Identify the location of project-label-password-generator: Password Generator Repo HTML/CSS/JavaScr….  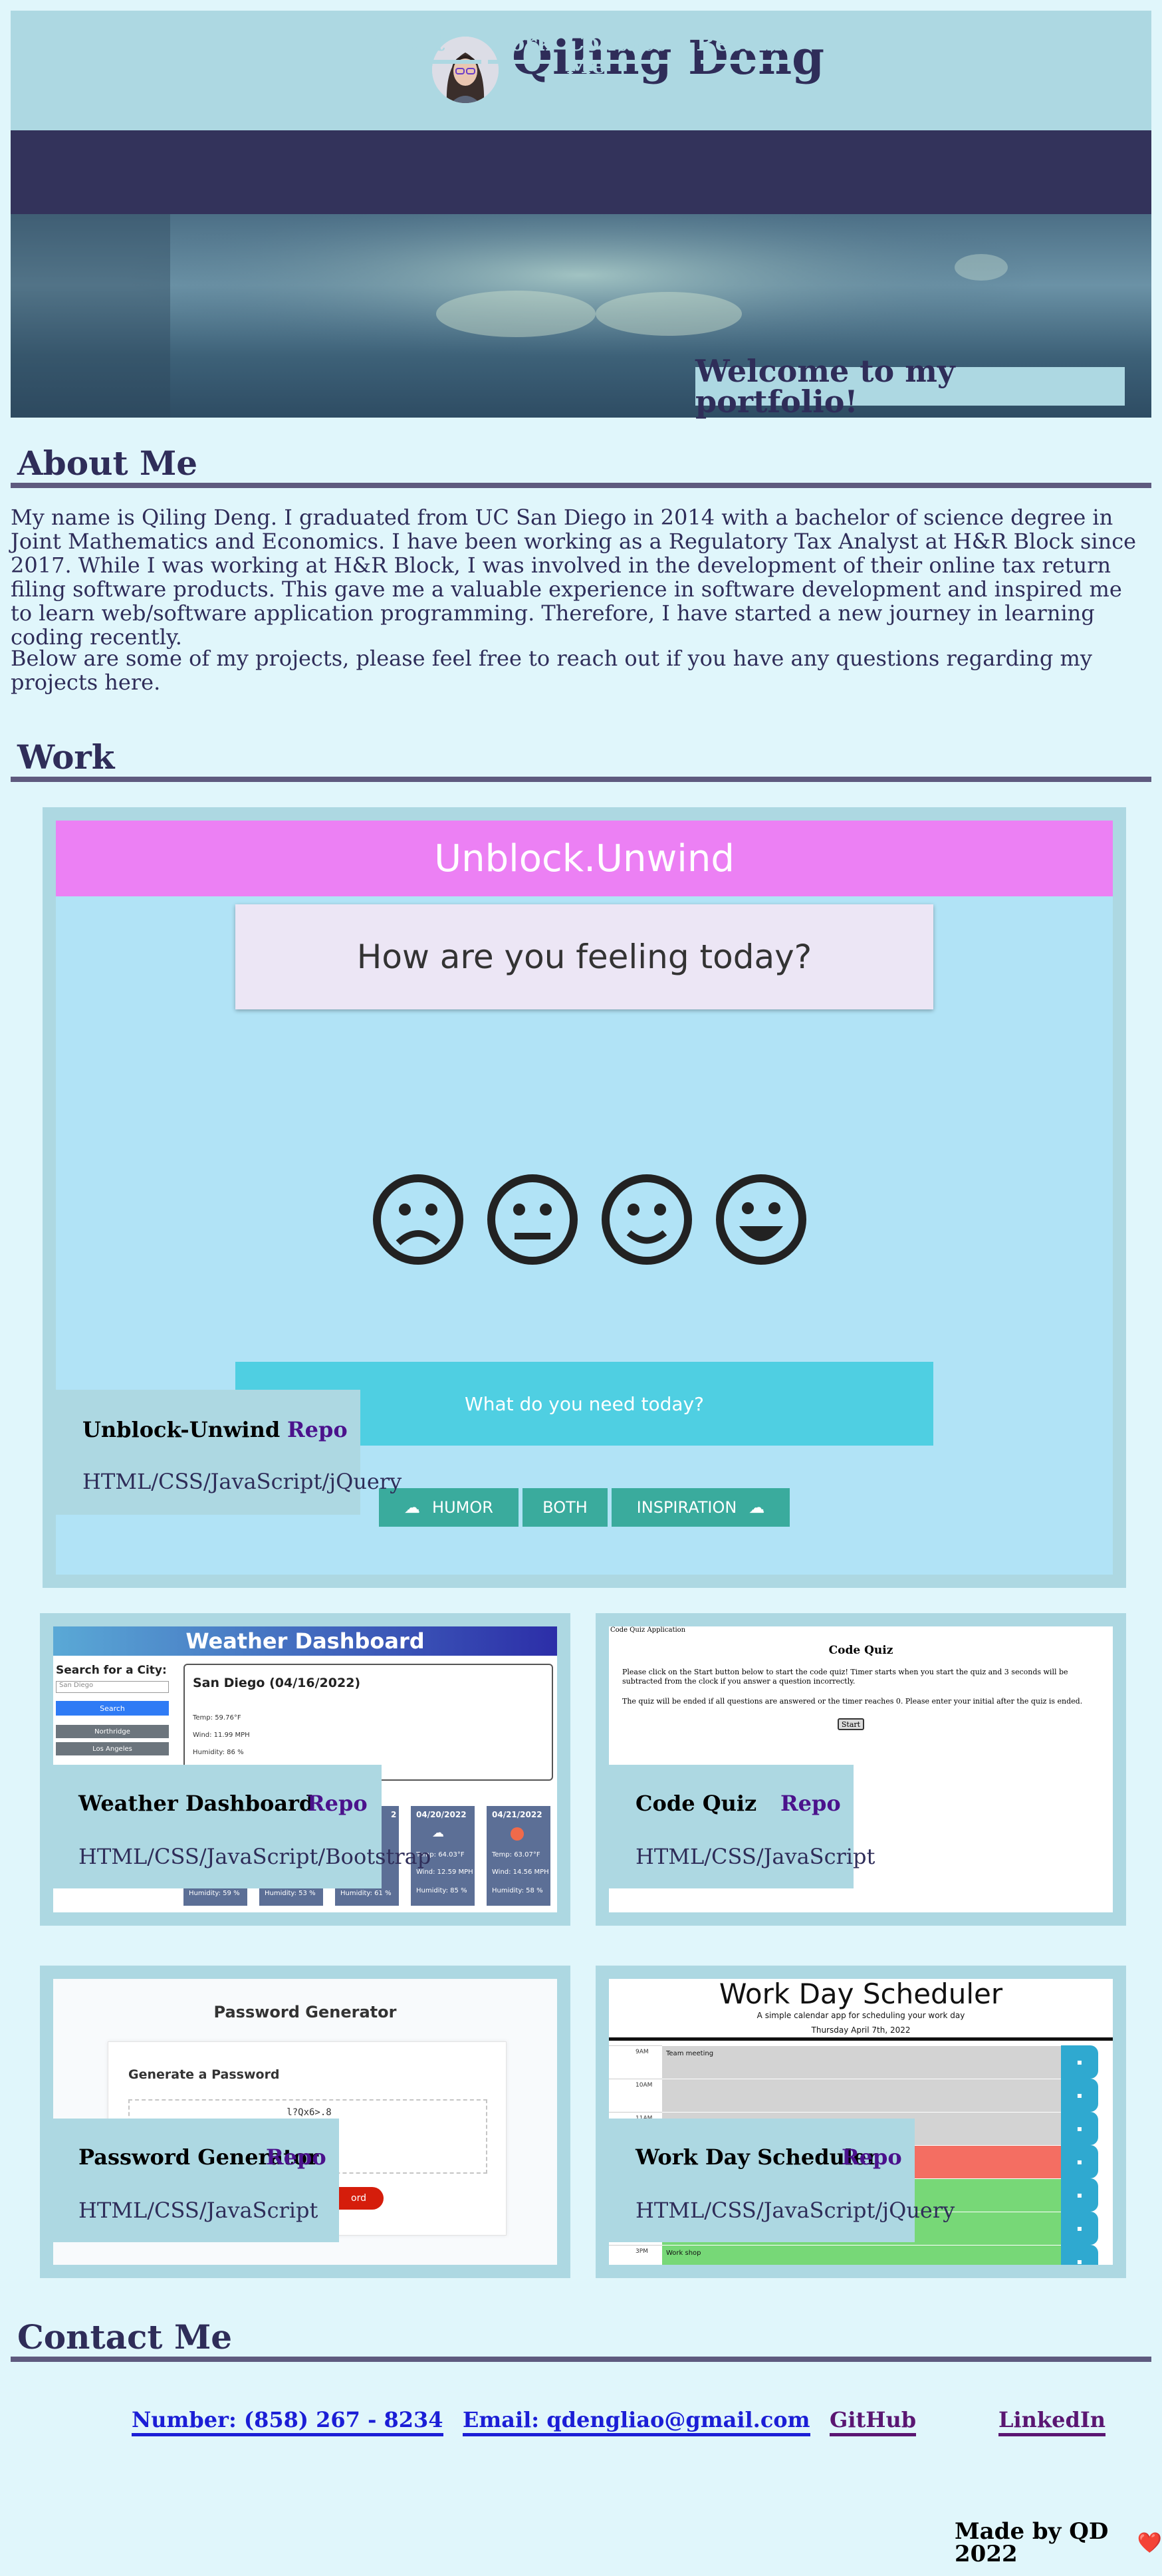
(196, 2180).